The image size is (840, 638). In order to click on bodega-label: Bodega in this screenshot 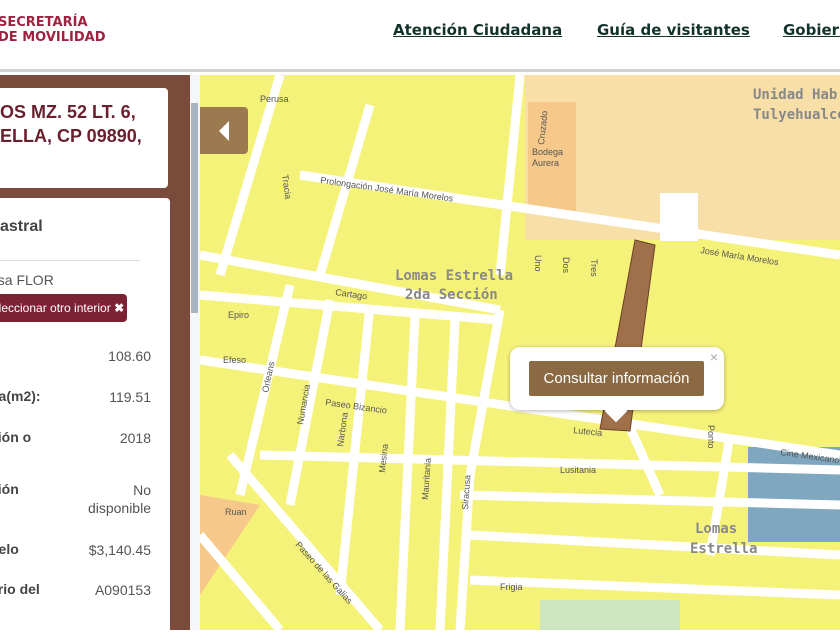, I will do `click(547, 152)`.